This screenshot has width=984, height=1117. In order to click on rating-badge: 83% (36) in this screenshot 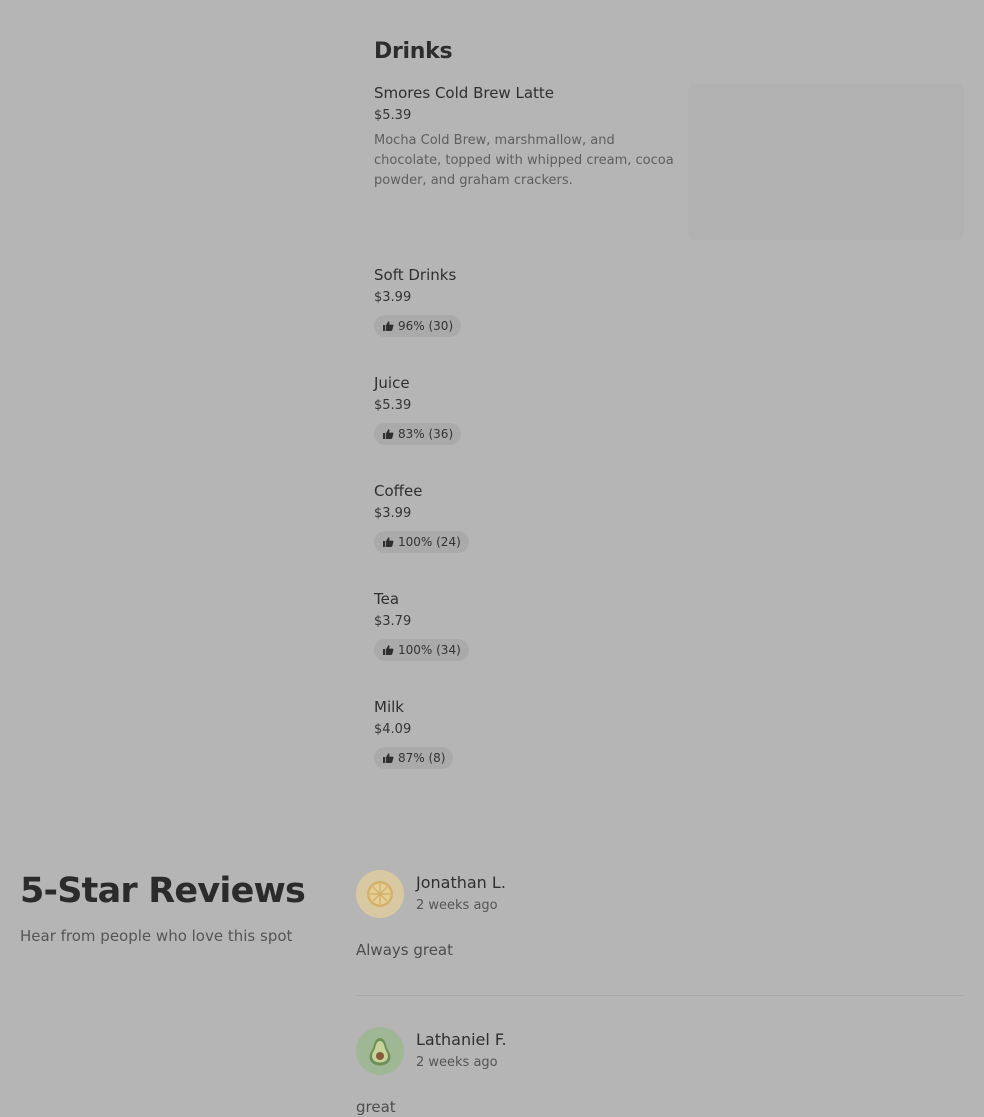, I will do `click(418, 434)`.